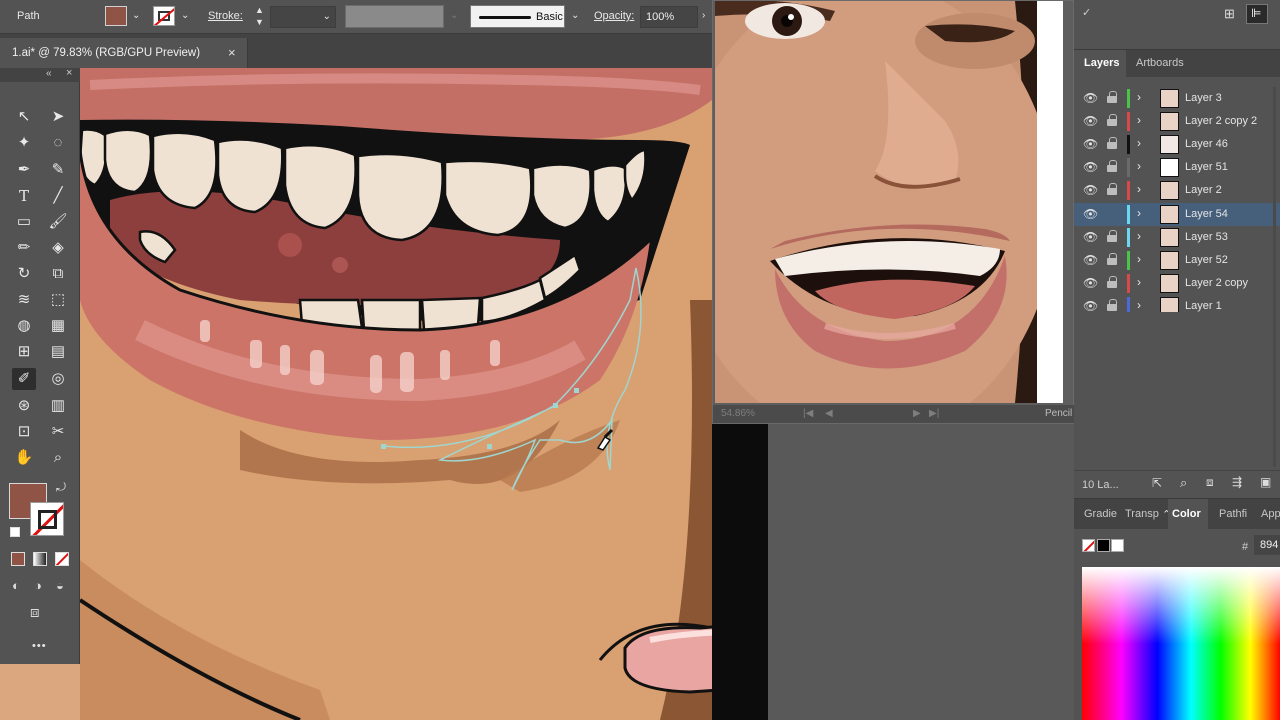  What do you see at coordinates (24, 248) in the screenshot?
I see `pencil-tool-icon: ✏` at bounding box center [24, 248].